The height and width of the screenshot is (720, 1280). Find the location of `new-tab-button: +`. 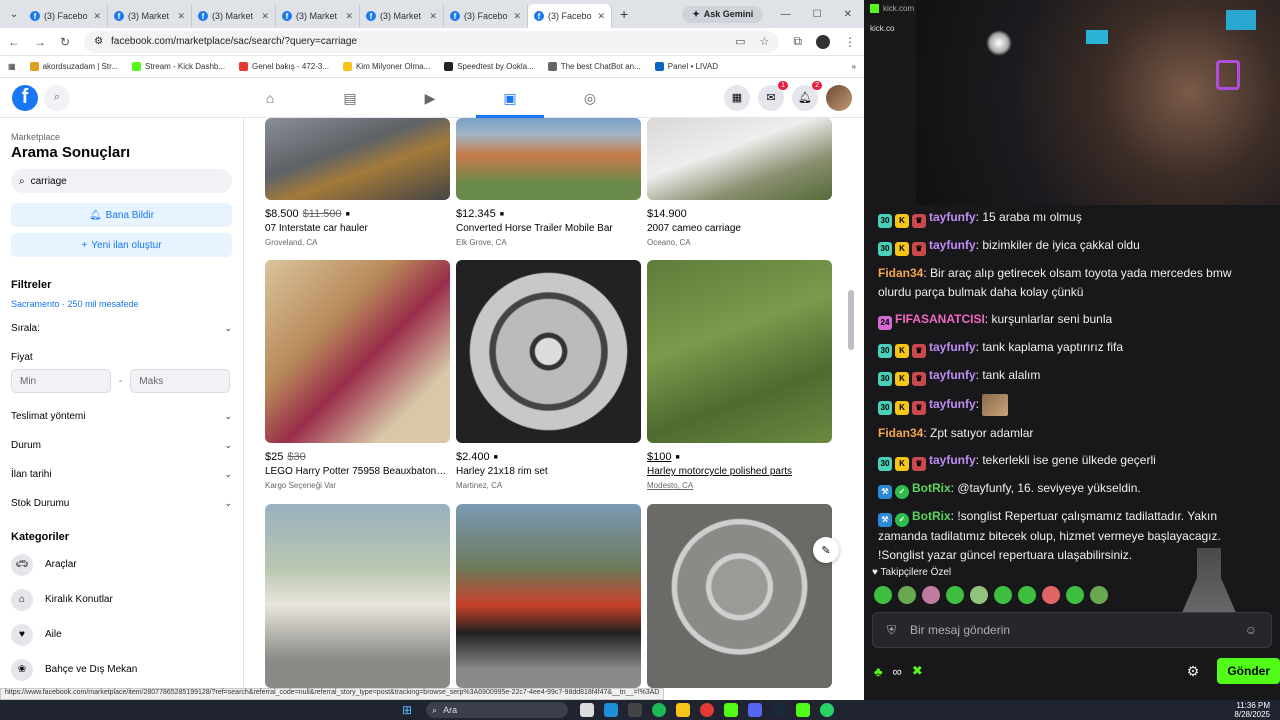

new-tab-button: + is located at coordinates (624, 14).